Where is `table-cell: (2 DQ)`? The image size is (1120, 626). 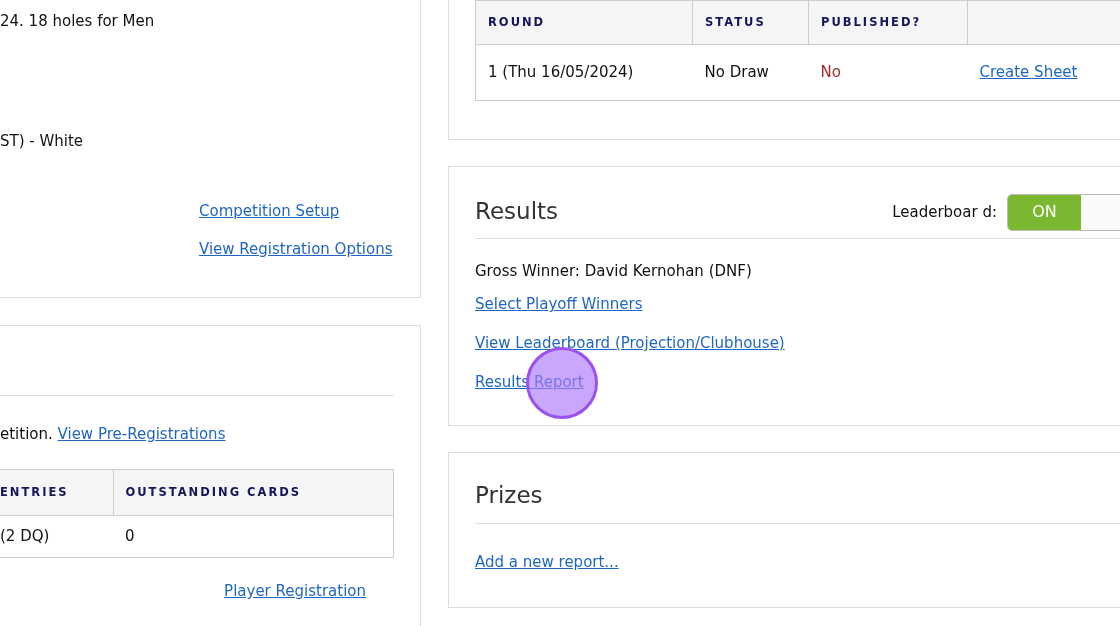 table-cell: (2 DQ) is located at coordinates (56, 536).